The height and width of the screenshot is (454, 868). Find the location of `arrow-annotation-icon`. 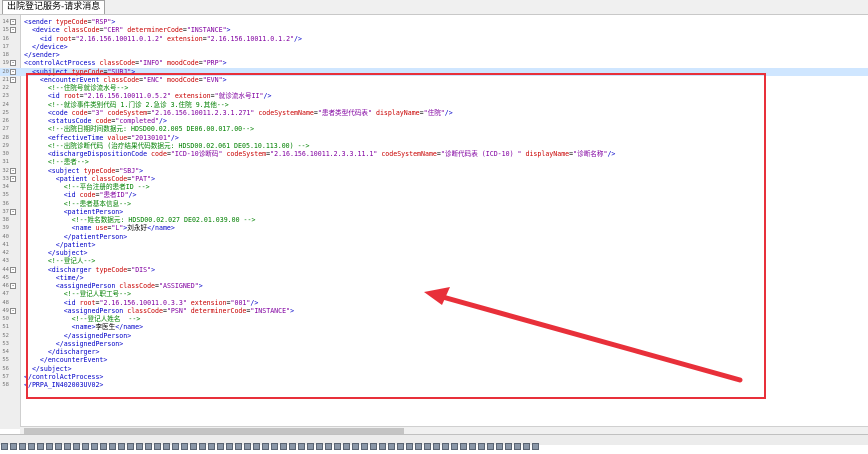

arrow-annotation-icon is located at coordinates (583, 335).